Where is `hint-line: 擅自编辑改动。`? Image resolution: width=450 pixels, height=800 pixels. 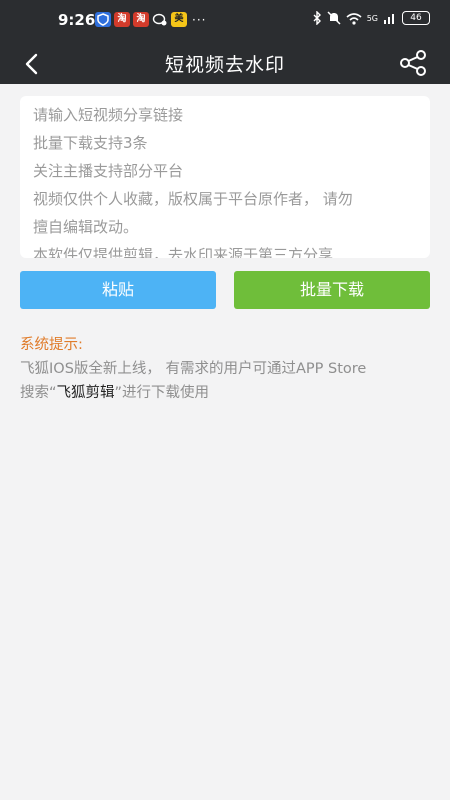 hint-line: 擅自编辑改动。 is located at coordinates (86, 227).